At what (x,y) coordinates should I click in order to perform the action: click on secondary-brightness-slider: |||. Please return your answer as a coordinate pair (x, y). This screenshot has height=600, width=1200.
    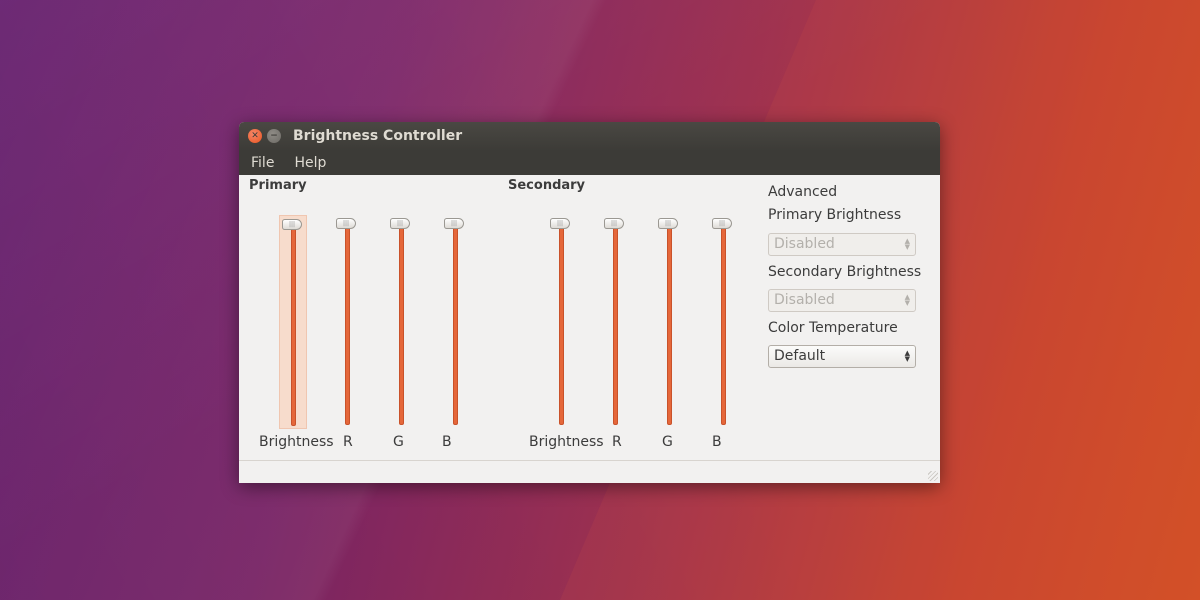
    Looking at the image, I should click on (561, 321).